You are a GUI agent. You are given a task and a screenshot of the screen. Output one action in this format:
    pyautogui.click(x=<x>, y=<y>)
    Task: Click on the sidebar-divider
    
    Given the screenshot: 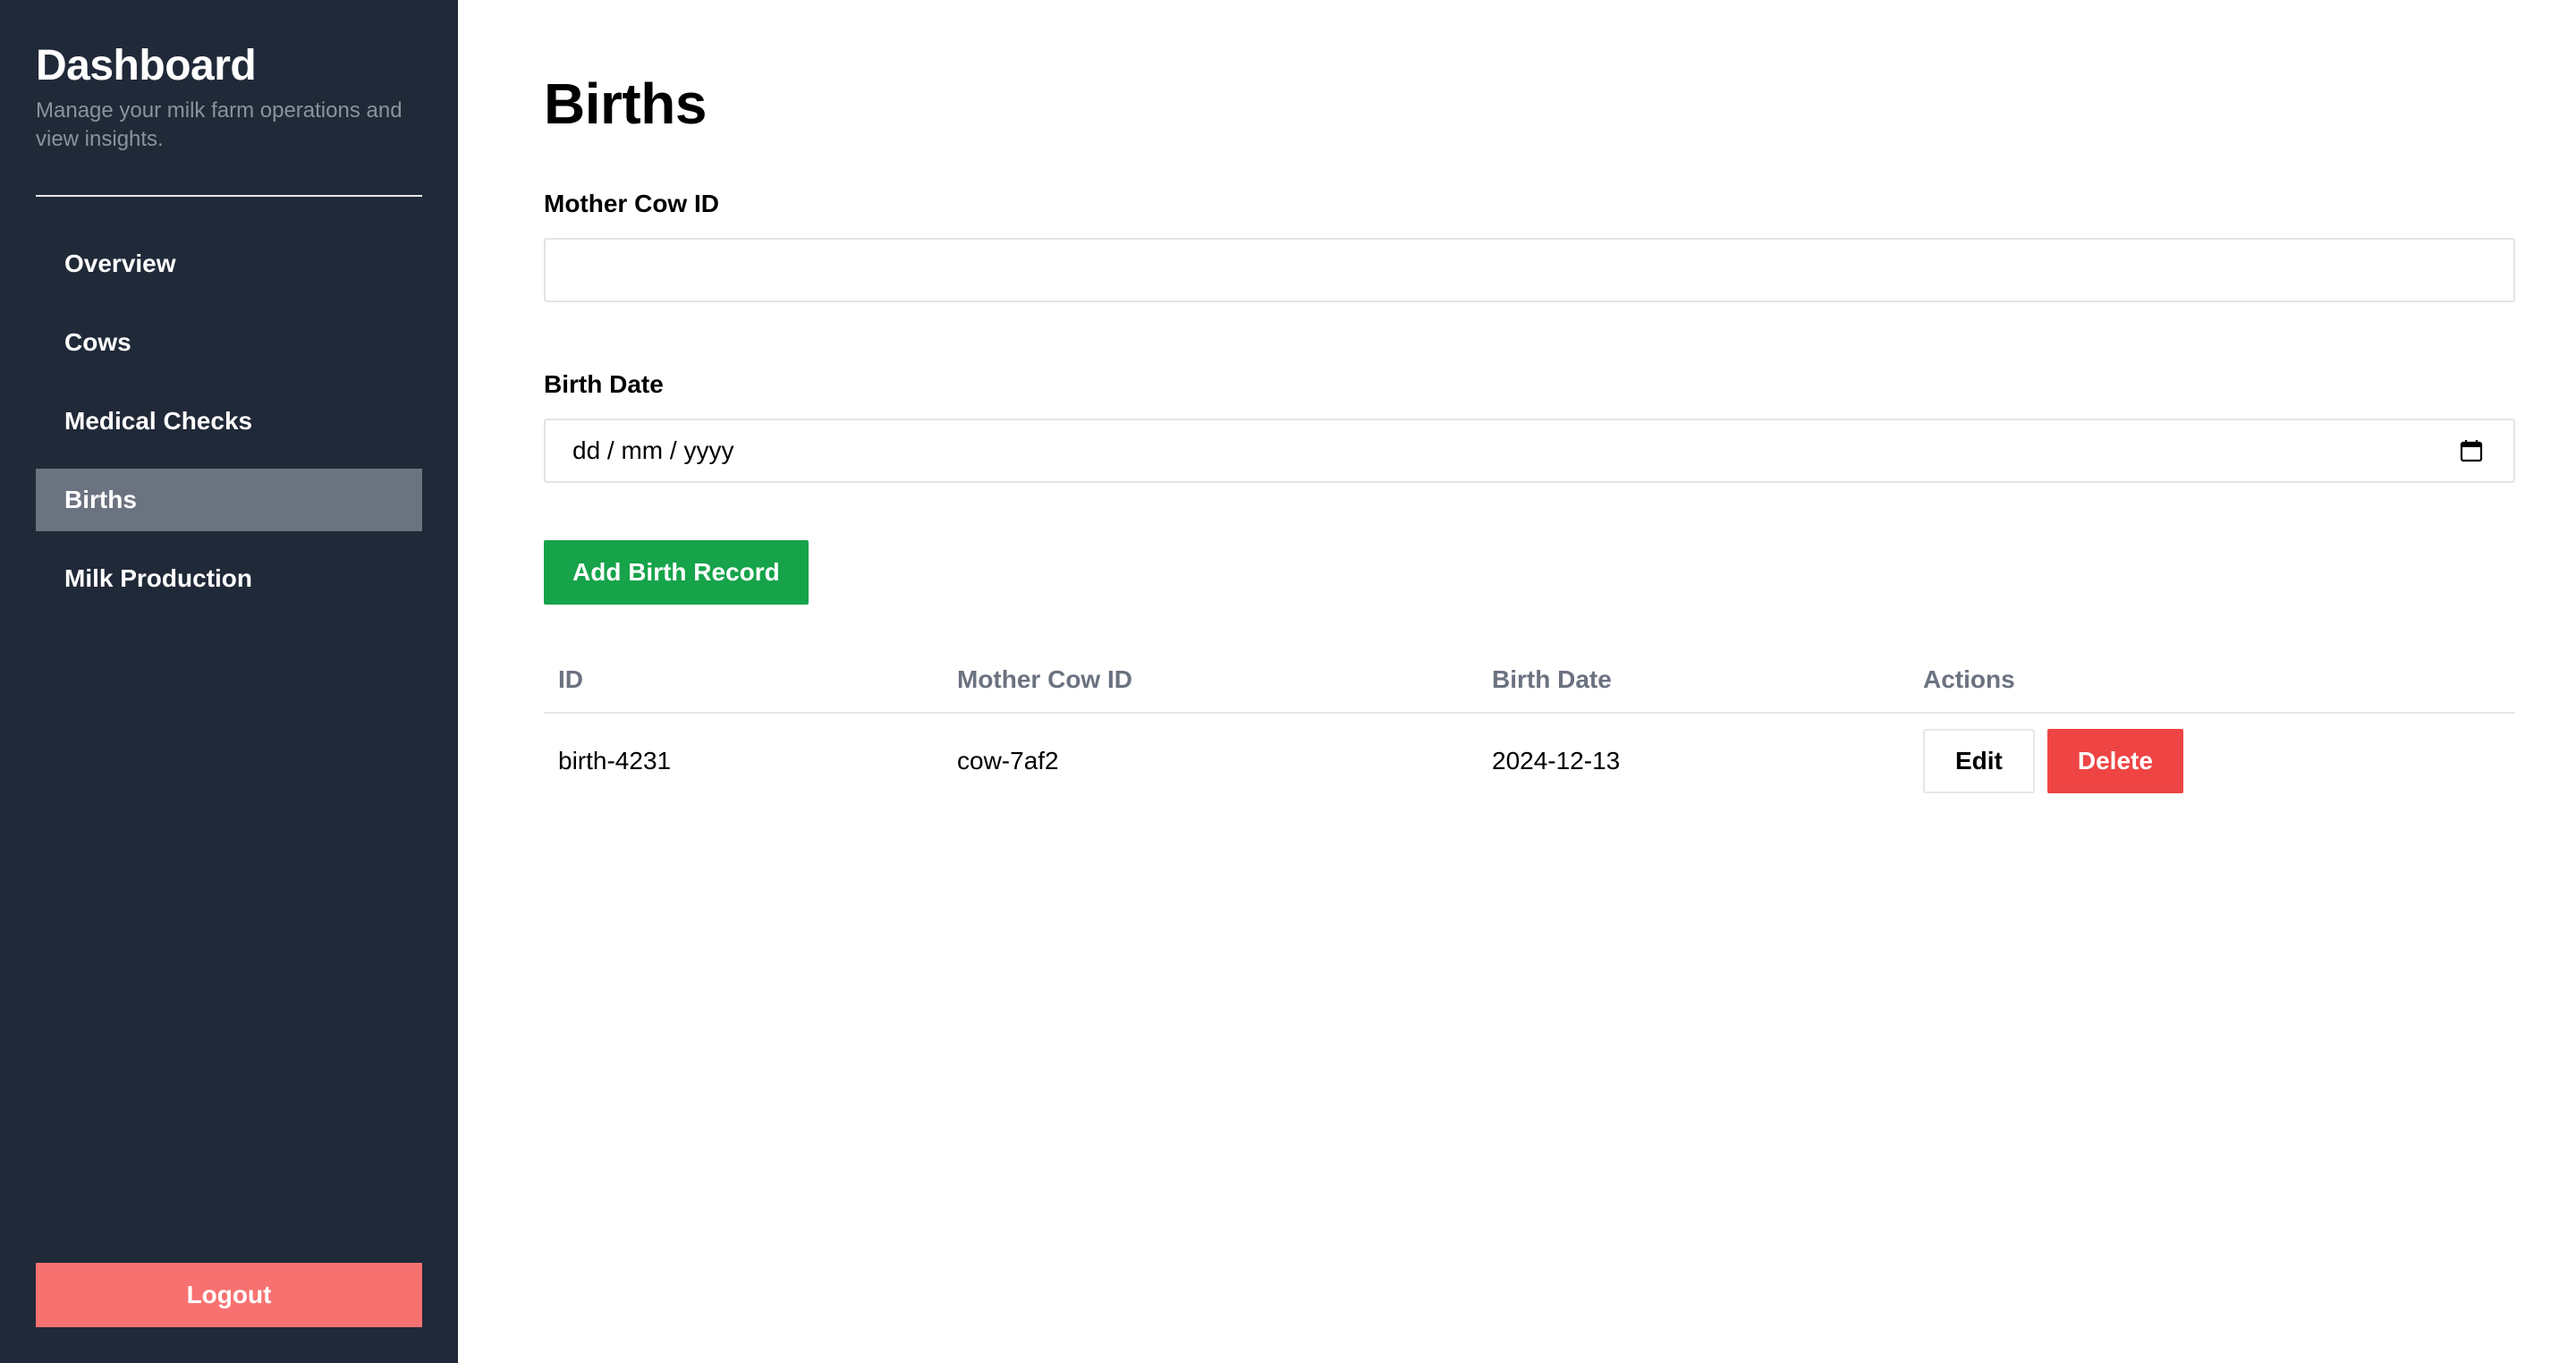 What is the action you would take?
    pyautogui.click(x=229, y=196)
    